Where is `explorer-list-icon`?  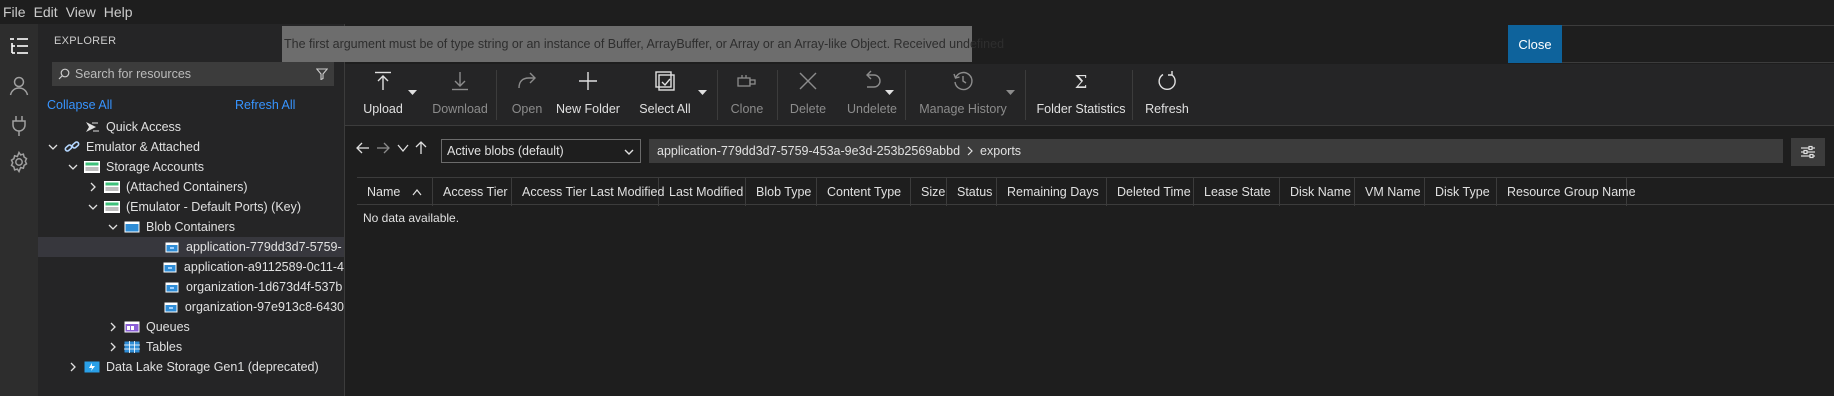
explorer-list-icon is located at coordinates (19, 46).